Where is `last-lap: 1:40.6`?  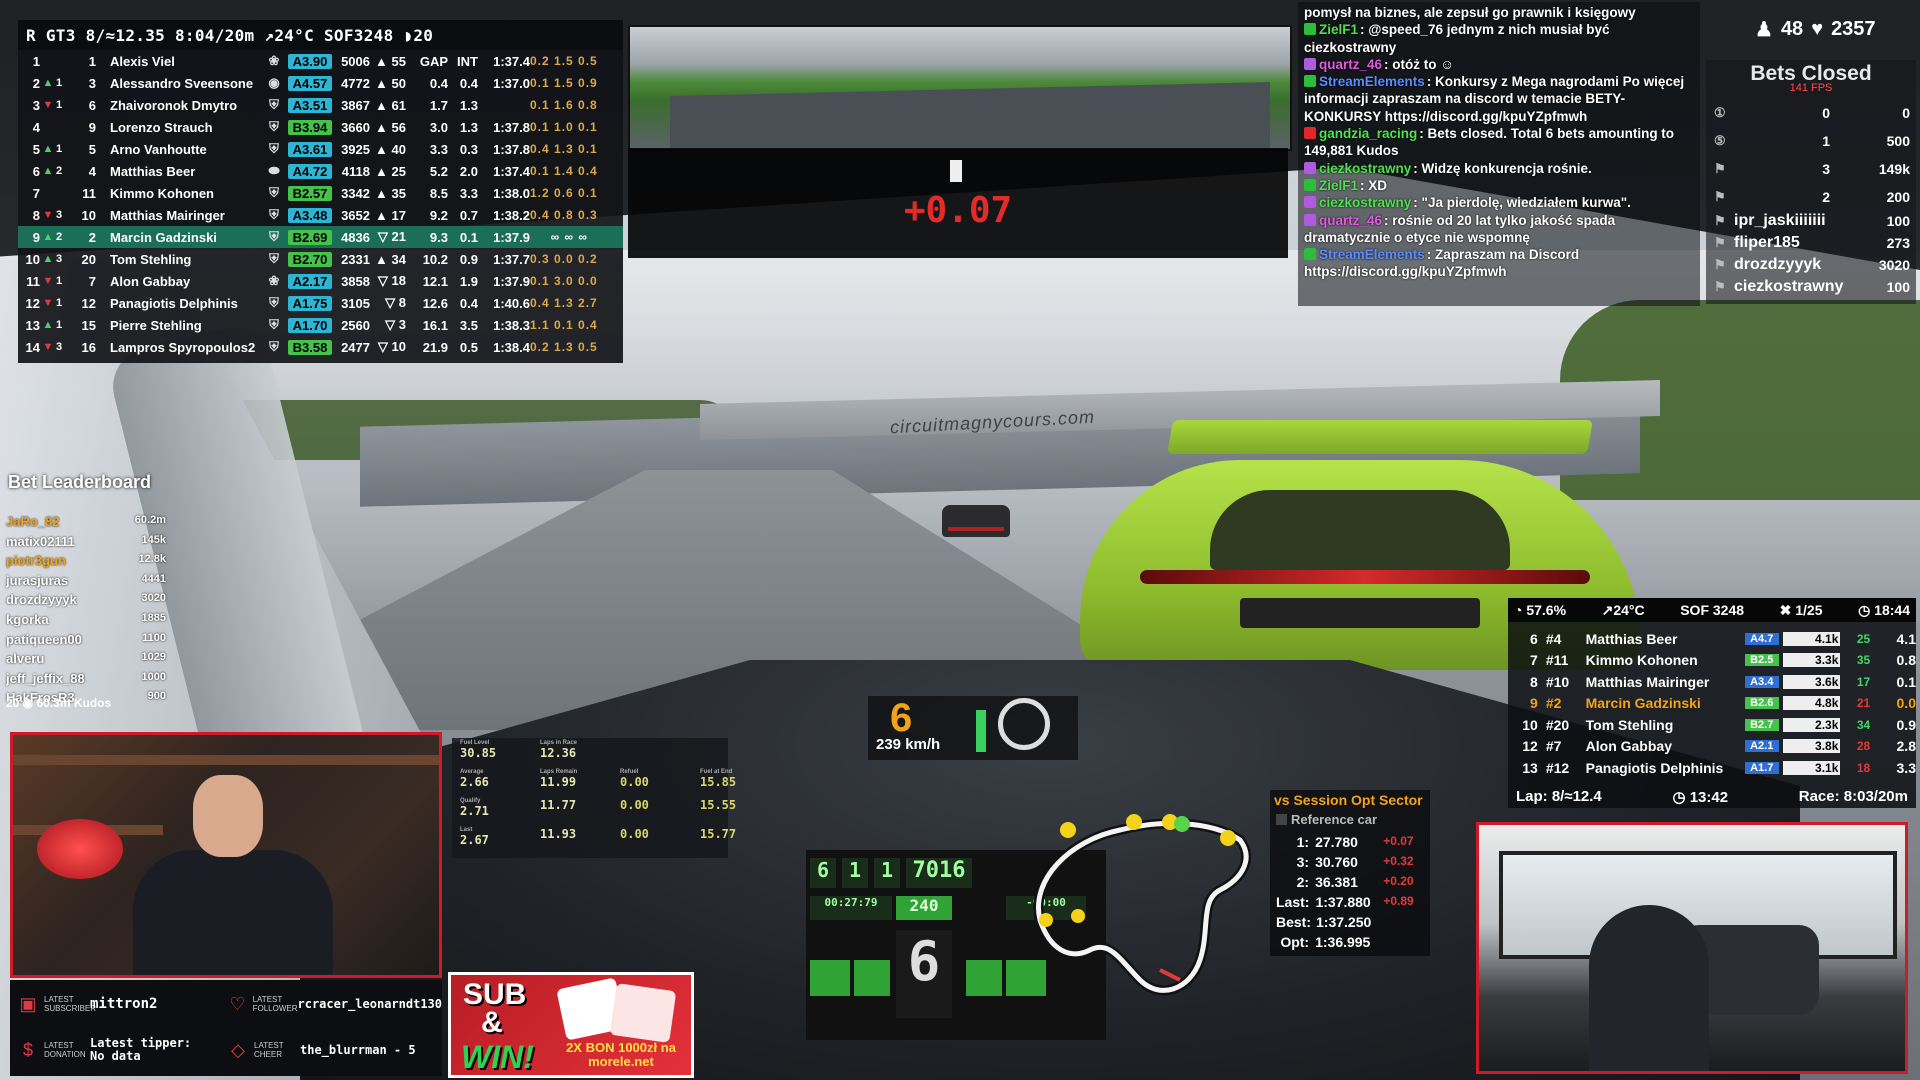
last-lap: 1:40.6 is located at coordinates (511, 303).